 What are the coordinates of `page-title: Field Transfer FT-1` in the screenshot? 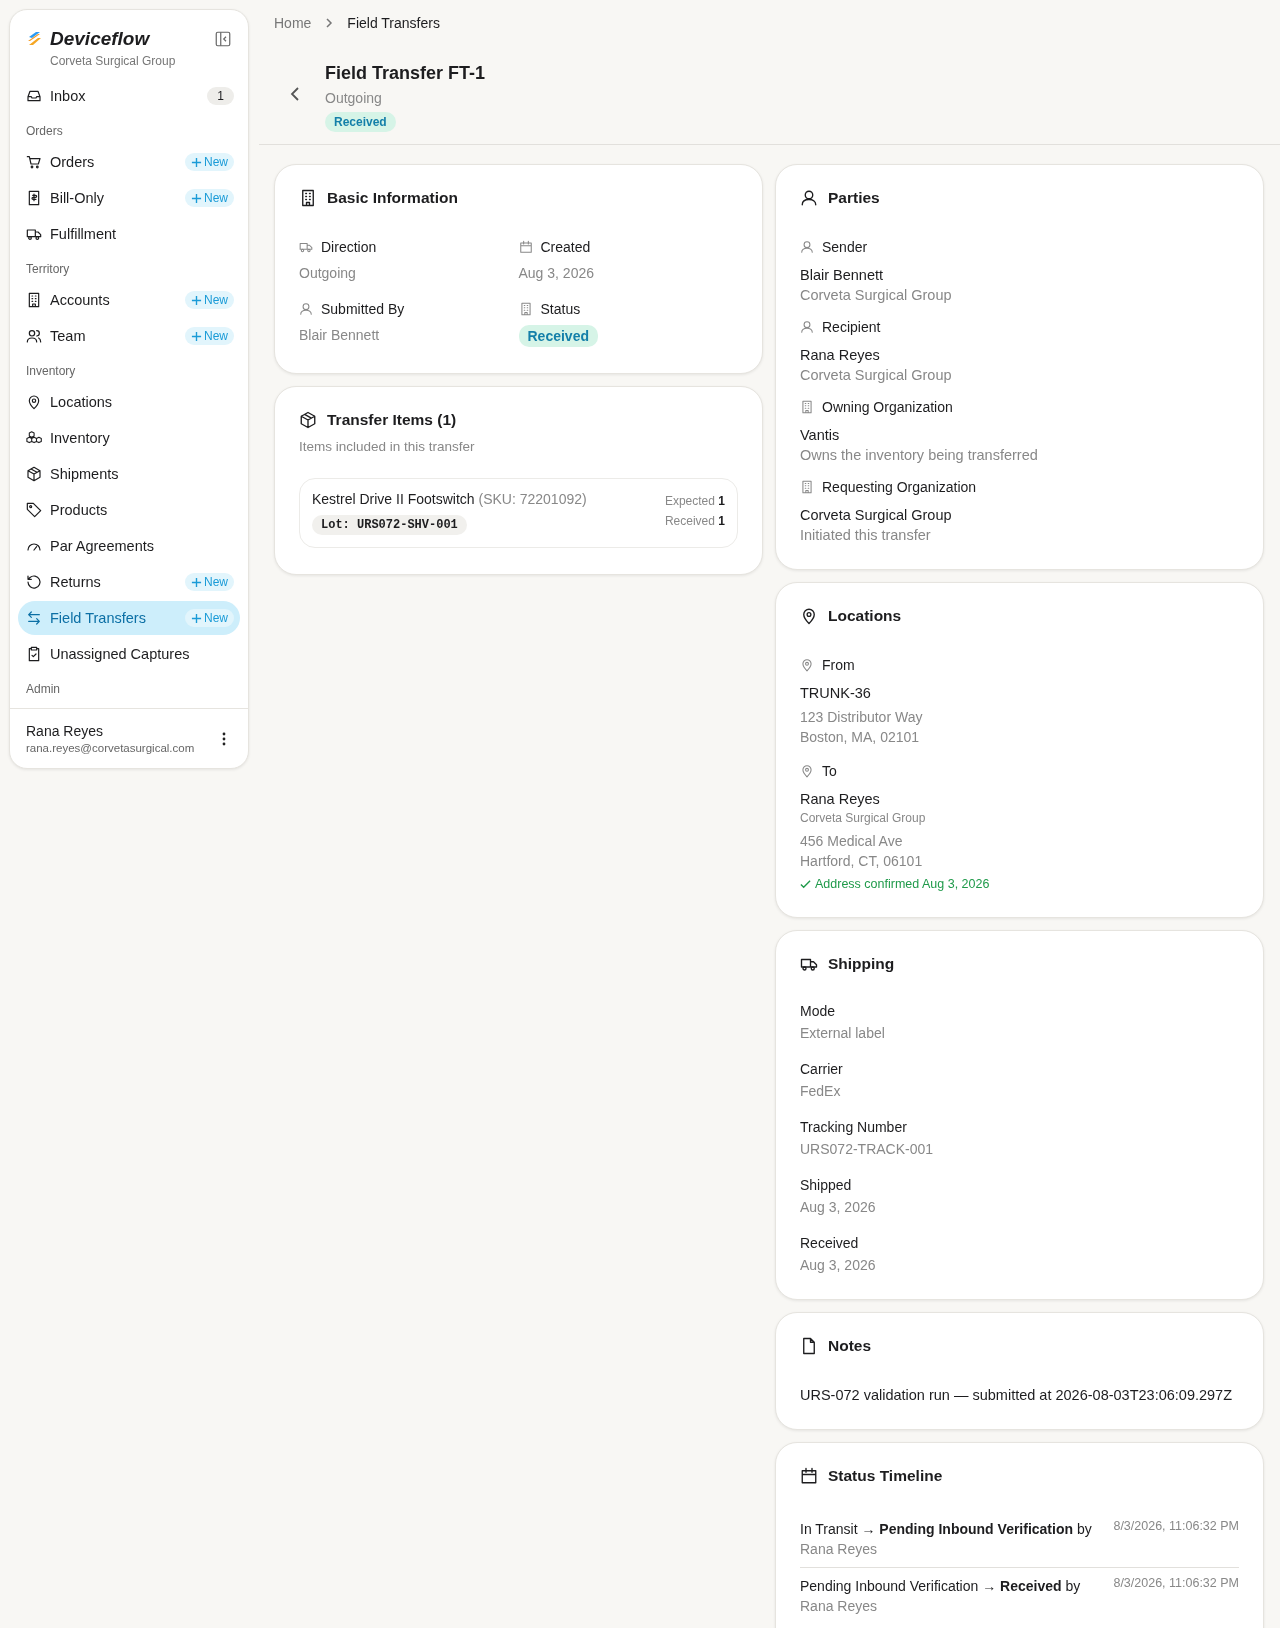 It's located at (405, 73).